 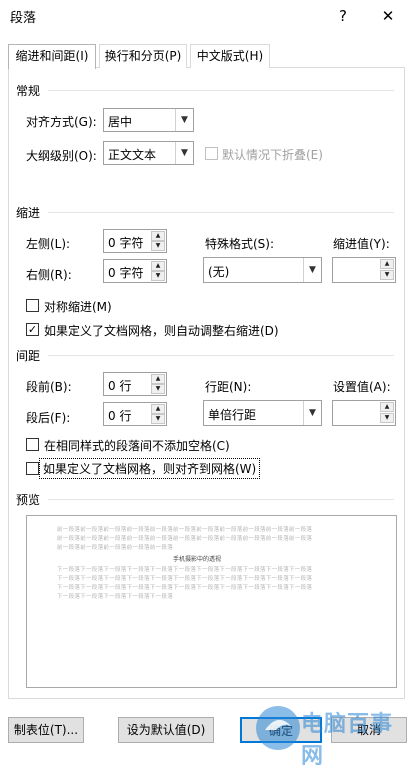 What do you see at coordinates (49, 275) in the screenshot?
I see `indent-right-label: 右侧(R):` at bounding box center [49, 275].